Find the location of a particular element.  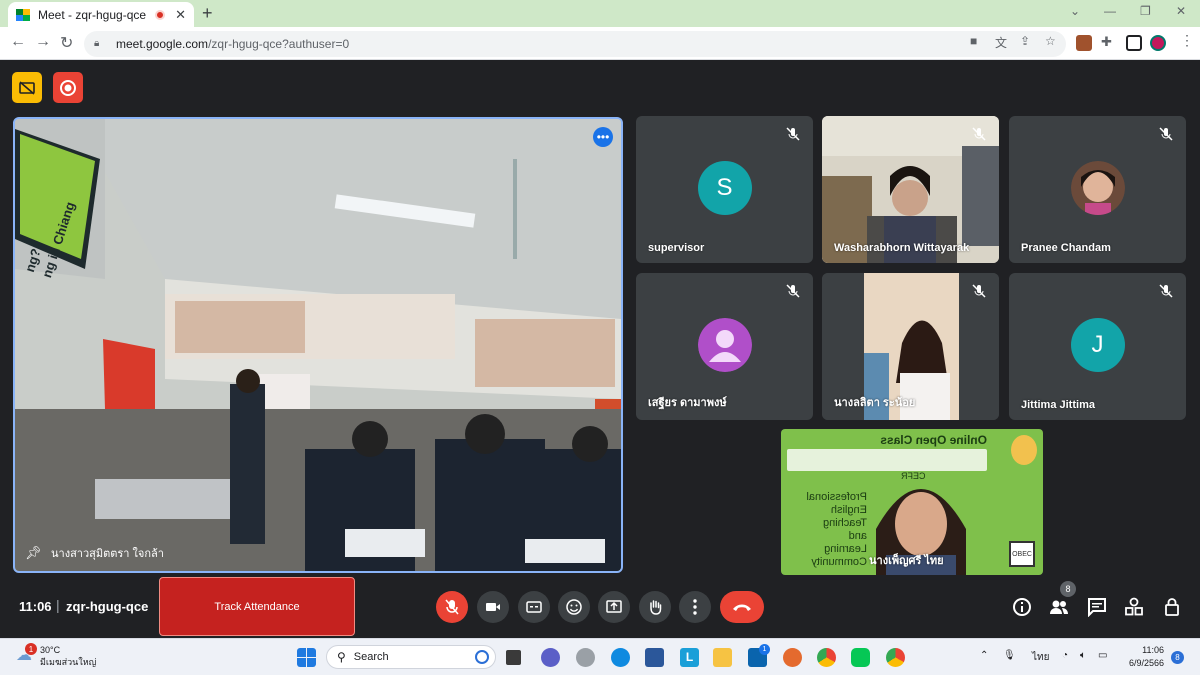

wifi-icon: ◔ is located at coordinates (1065, 655).